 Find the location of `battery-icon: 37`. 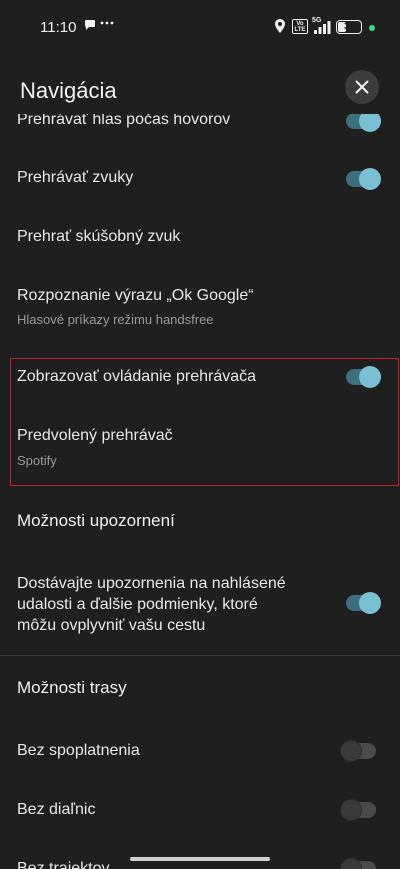

battery-icon: 37 is located at coordinates (349, 27).